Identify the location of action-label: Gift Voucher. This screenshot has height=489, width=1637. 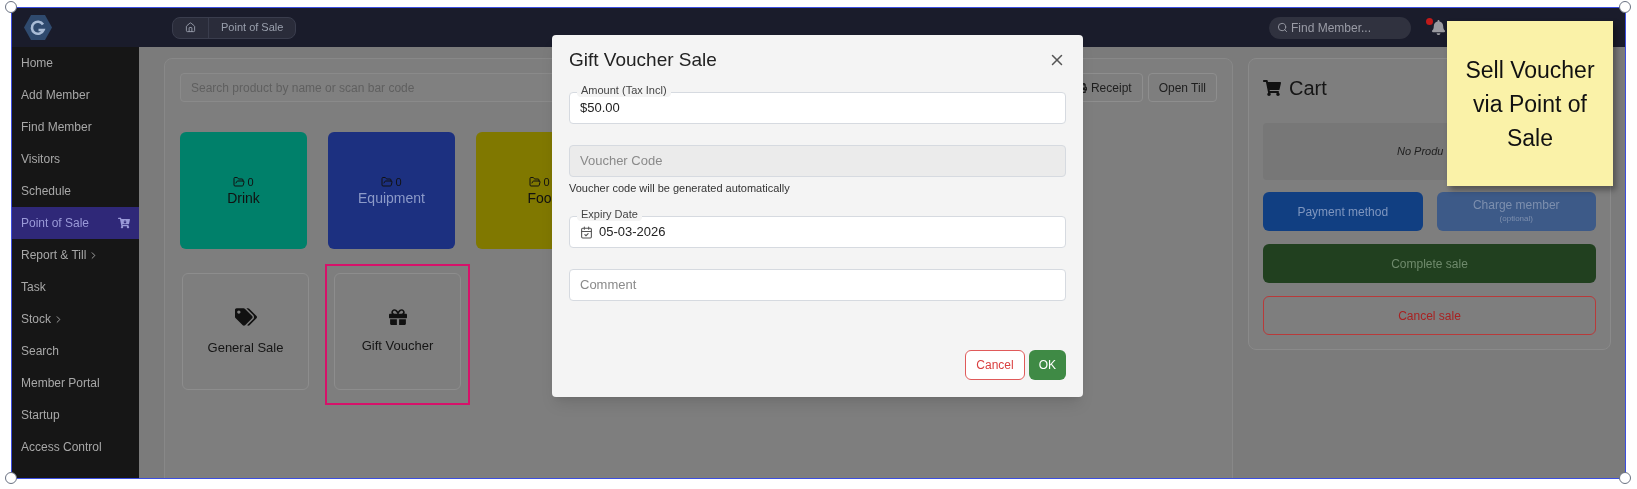
(397, 345).